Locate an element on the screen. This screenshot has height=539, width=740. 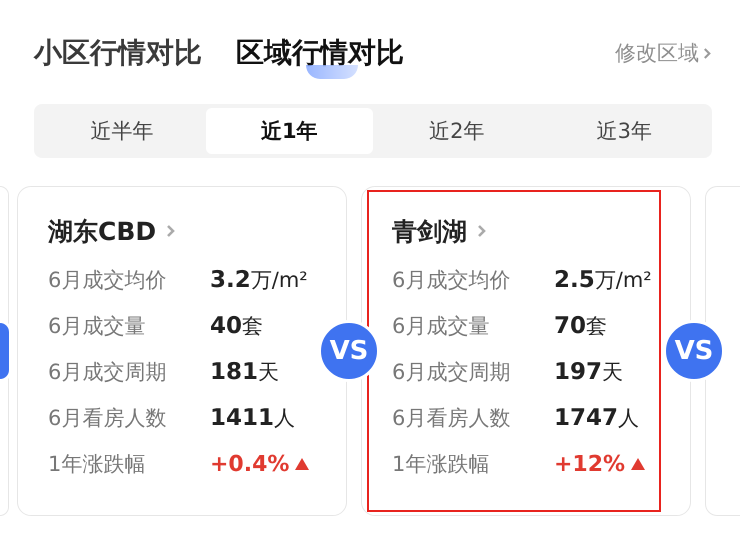
period-tab: 近半年 is located at coordinates (122, 131).